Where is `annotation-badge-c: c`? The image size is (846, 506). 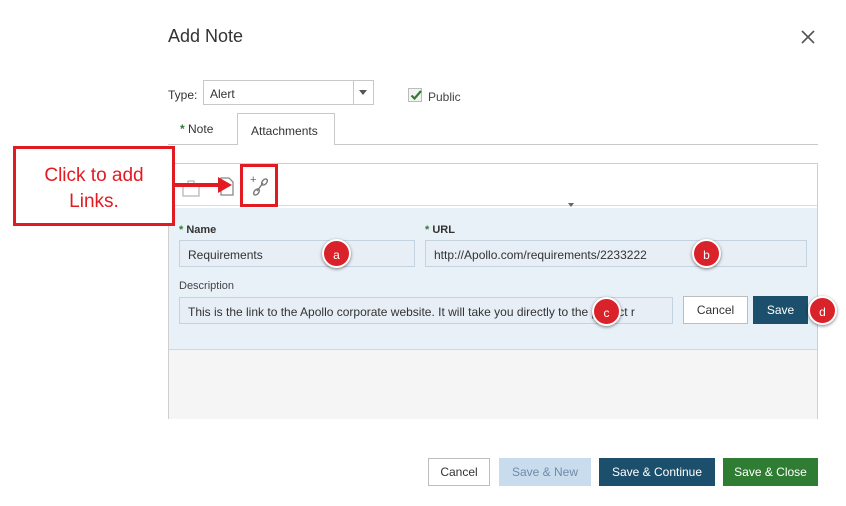 annotation-badge-c: c is located at coordinates (606, 311).